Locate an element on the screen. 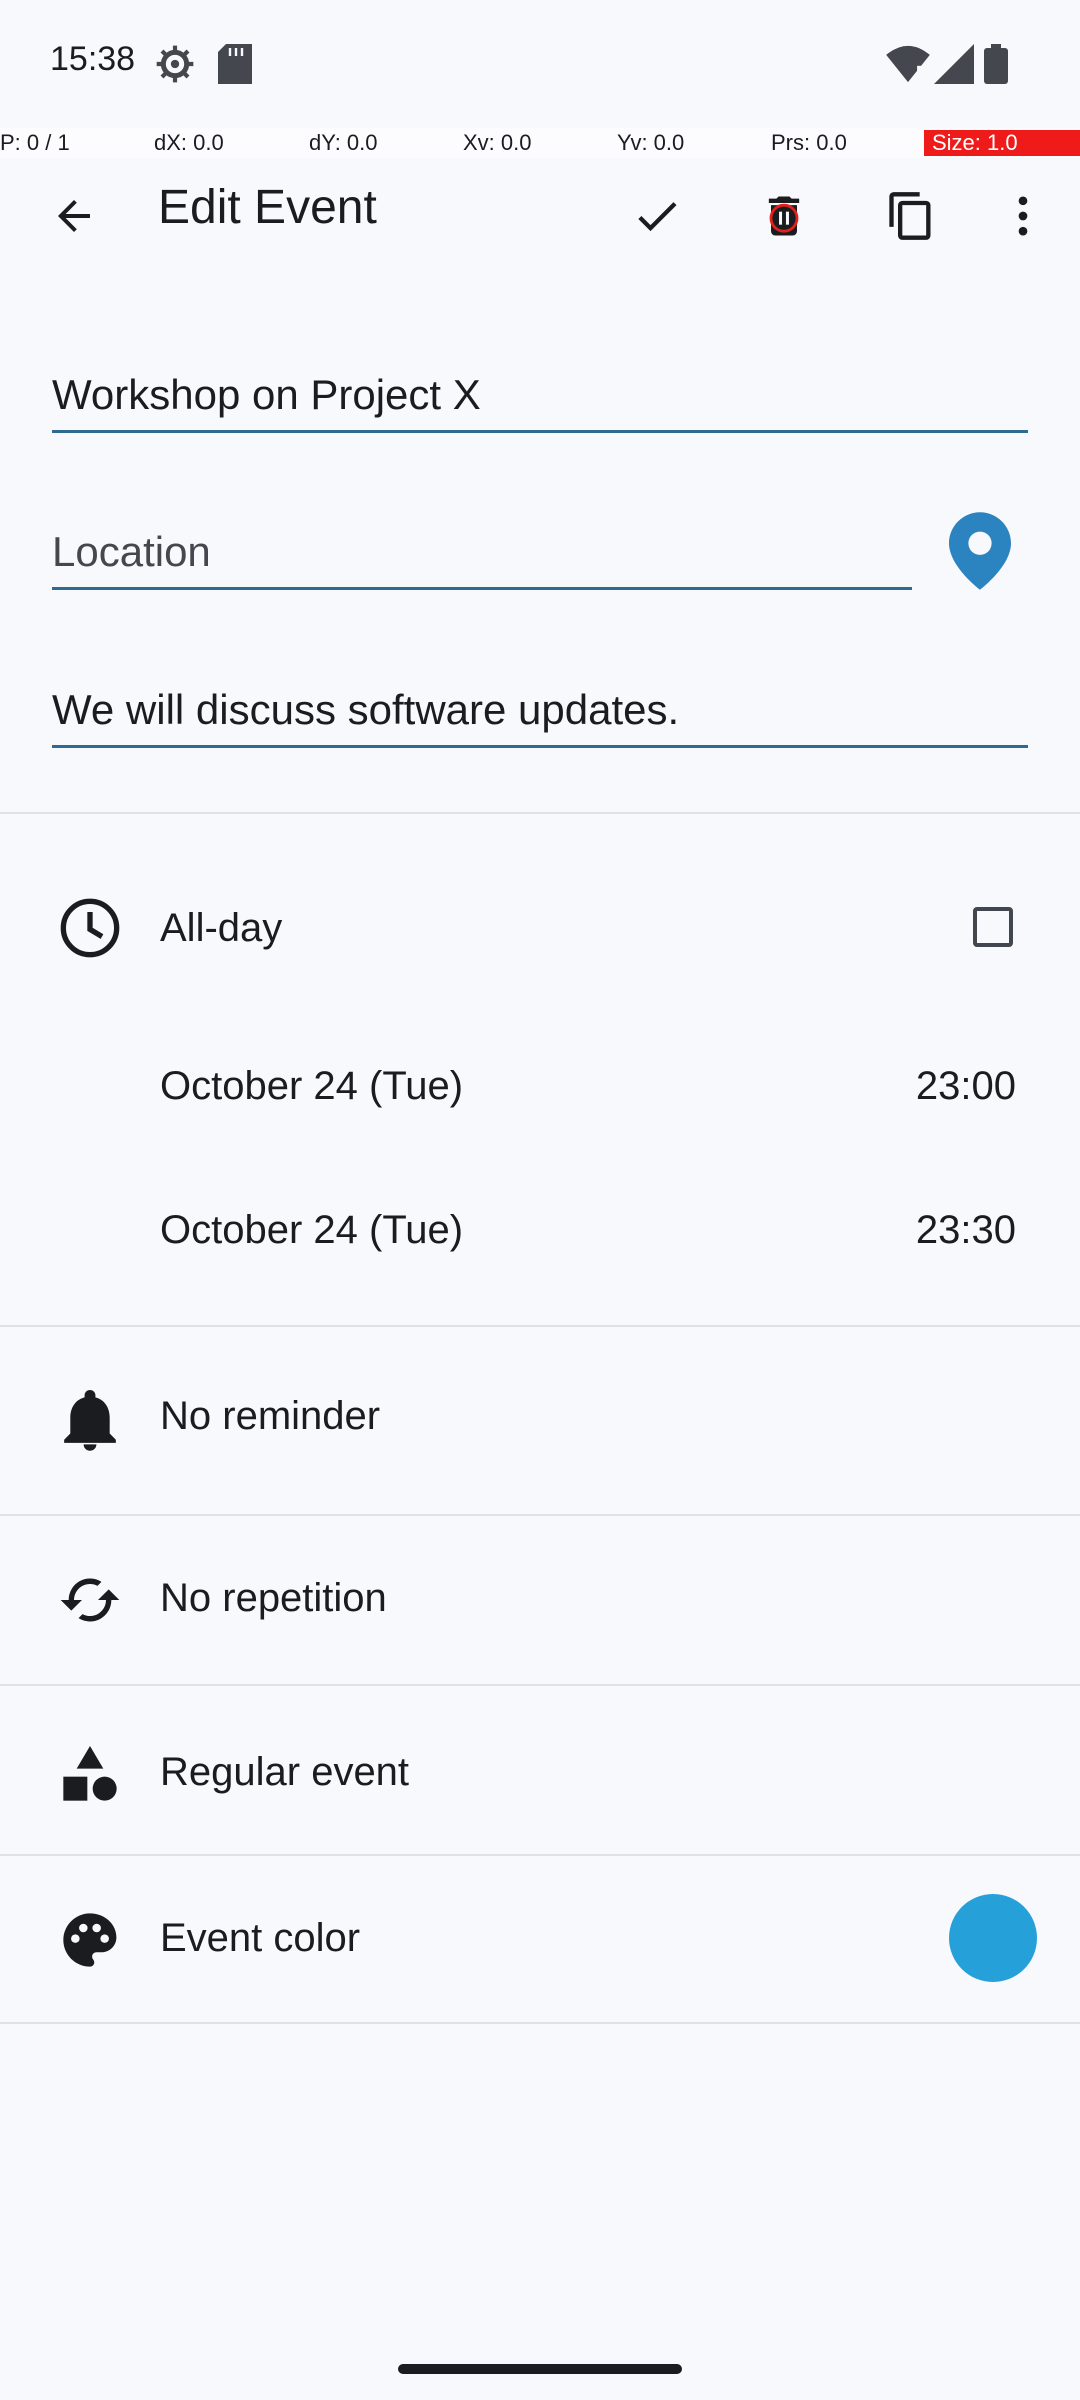  description-value: We will discuss software updates. is located at coordinates (366, 709).